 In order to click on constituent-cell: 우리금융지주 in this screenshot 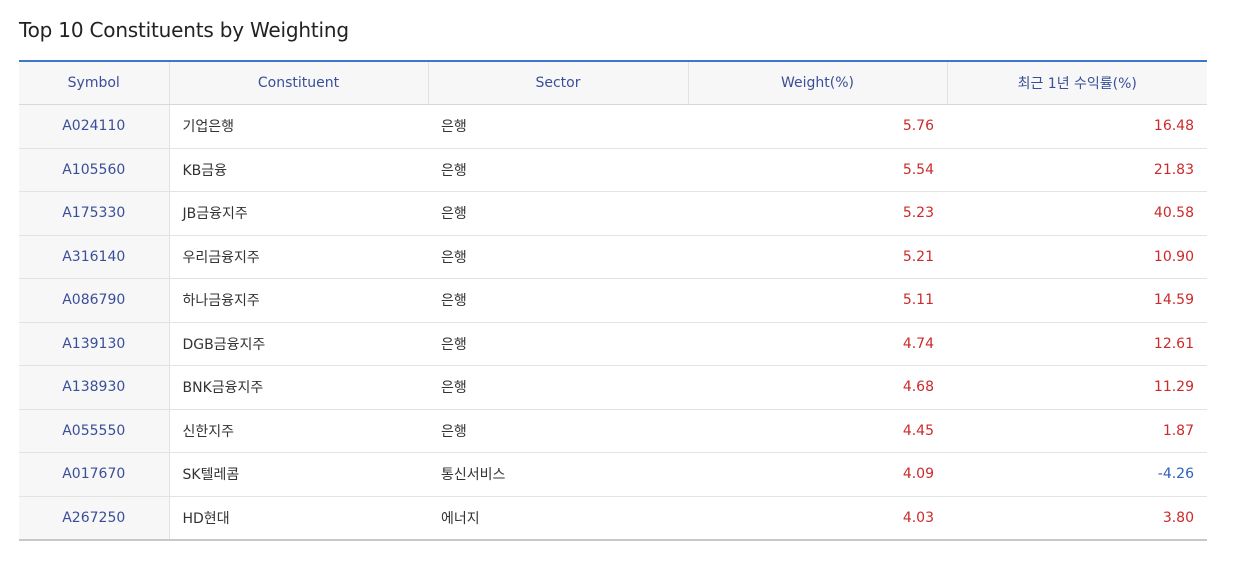, I will do `click(298, 257)`.